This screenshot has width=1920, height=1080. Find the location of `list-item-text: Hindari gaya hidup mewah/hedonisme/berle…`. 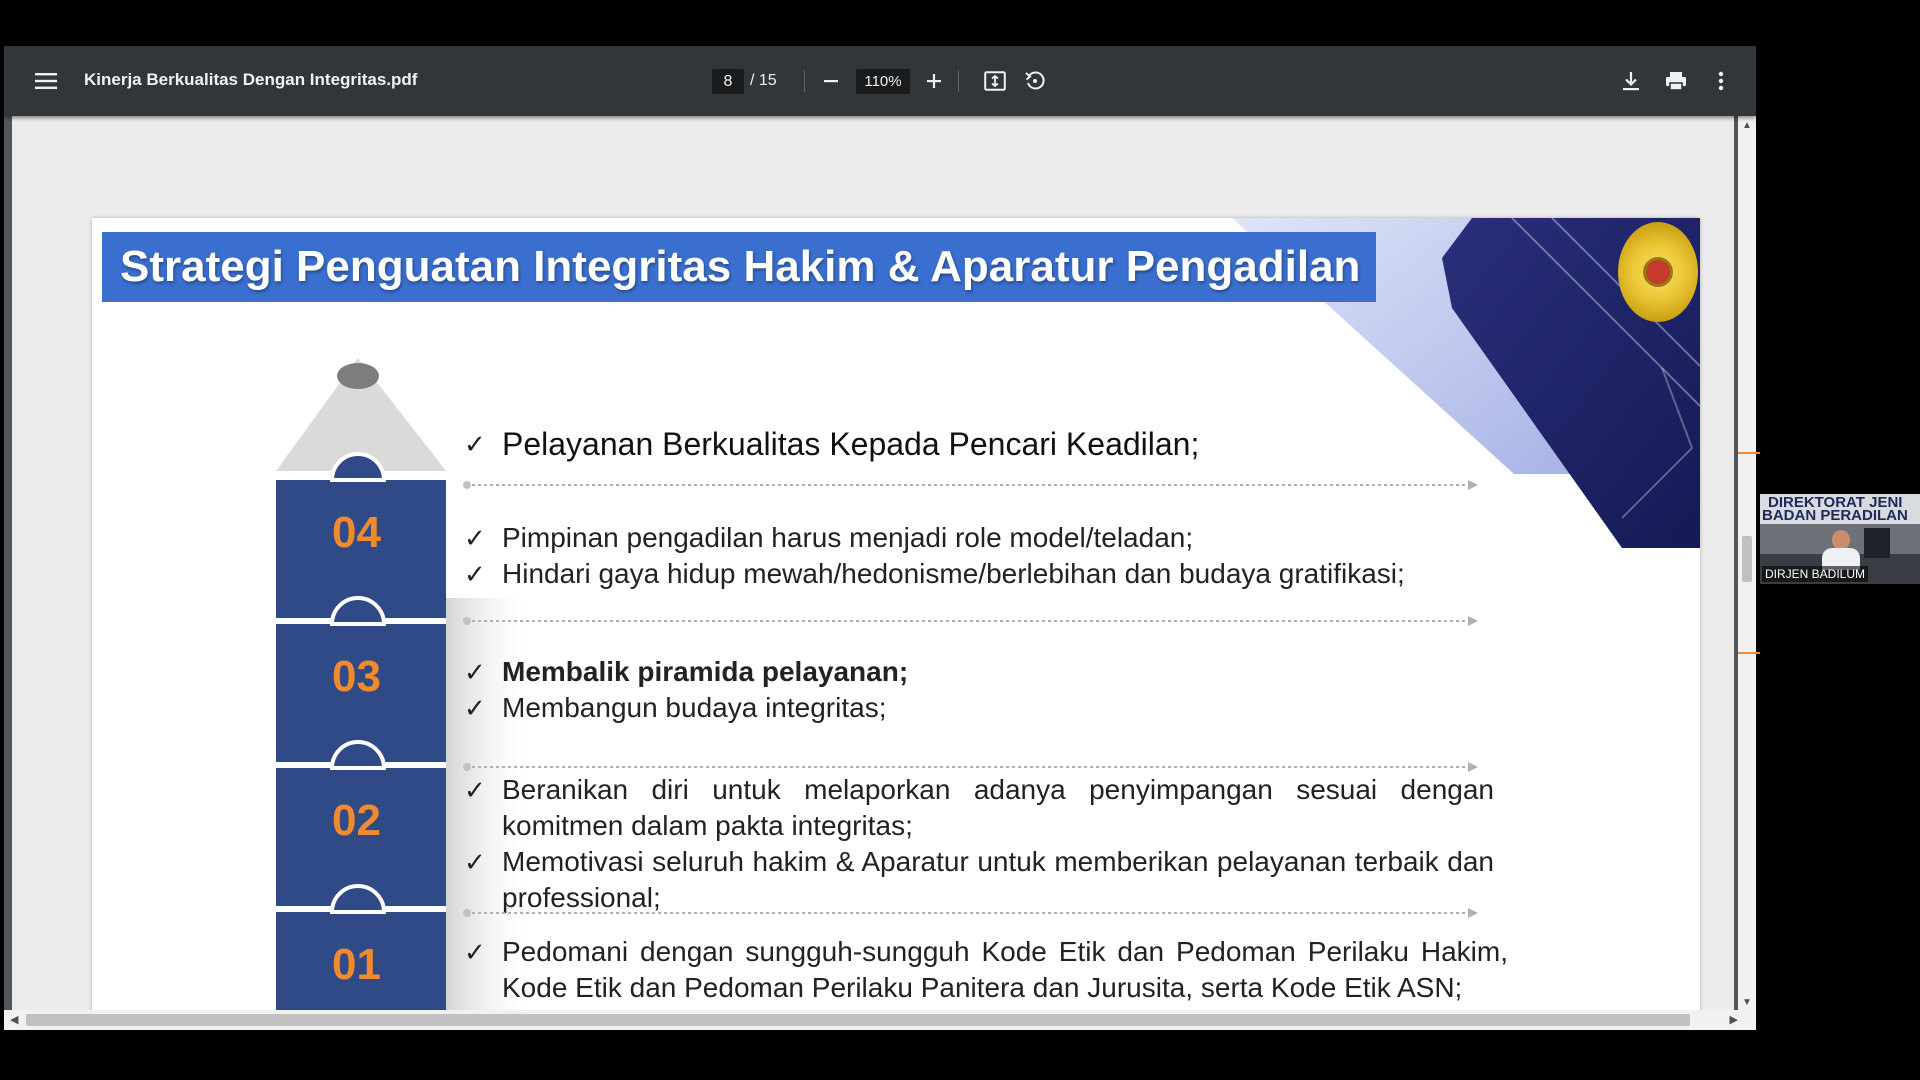

list-item-text: Hindari gaya hidup mewah/hedonisme/berle… is located at coordinates (953, 573).